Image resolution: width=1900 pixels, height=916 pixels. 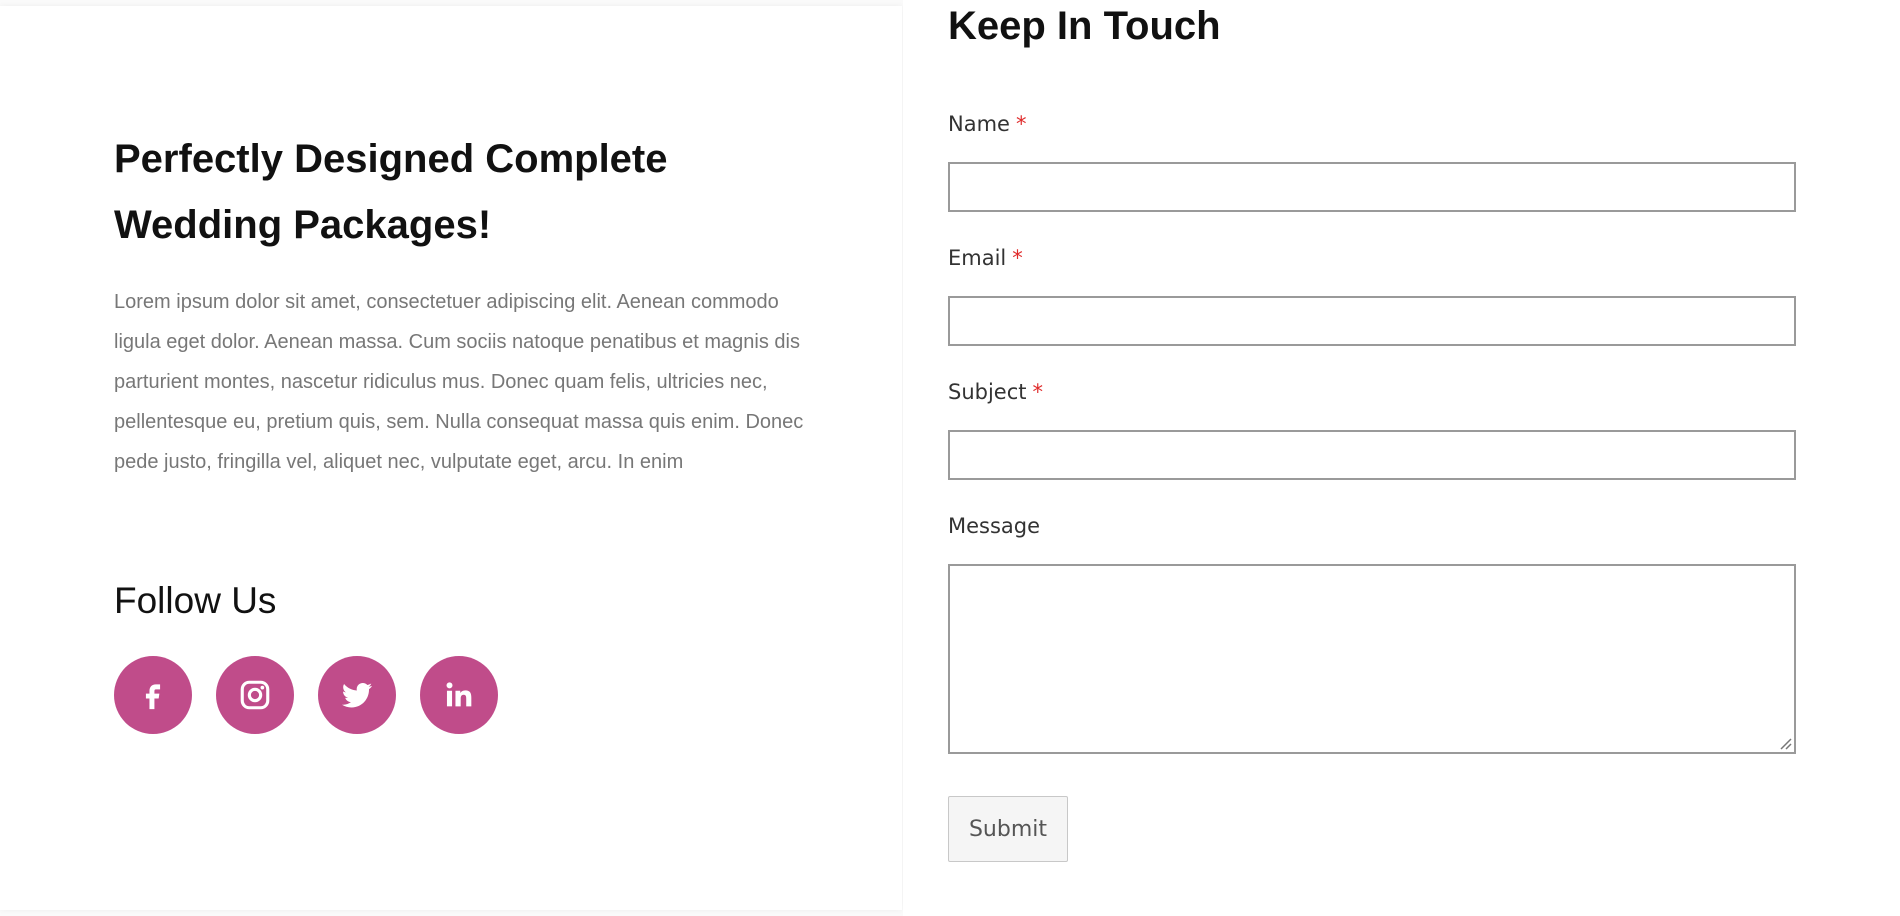 I want to click on email-label-text: Email, so click(x=977, y=258).